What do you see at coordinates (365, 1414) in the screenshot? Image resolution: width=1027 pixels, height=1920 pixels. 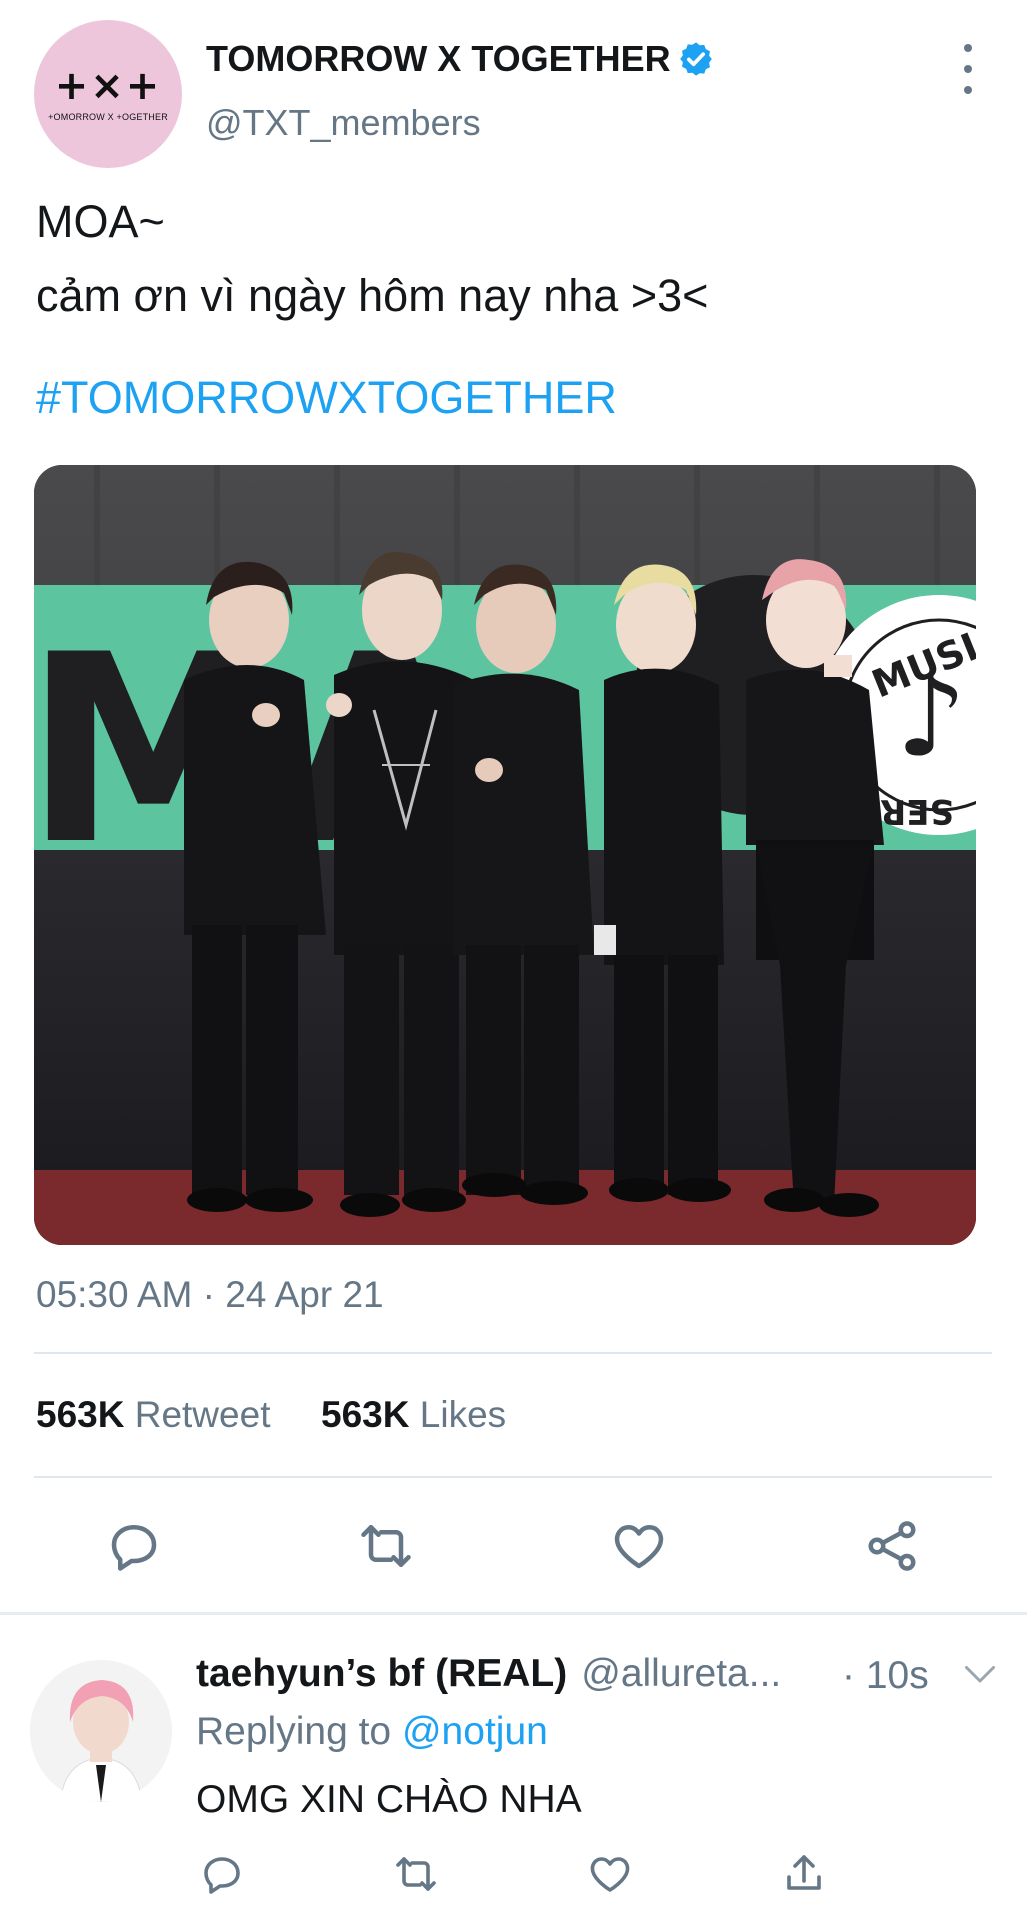 I see `likes-count: 563K` at bounding box center [365, 1414].